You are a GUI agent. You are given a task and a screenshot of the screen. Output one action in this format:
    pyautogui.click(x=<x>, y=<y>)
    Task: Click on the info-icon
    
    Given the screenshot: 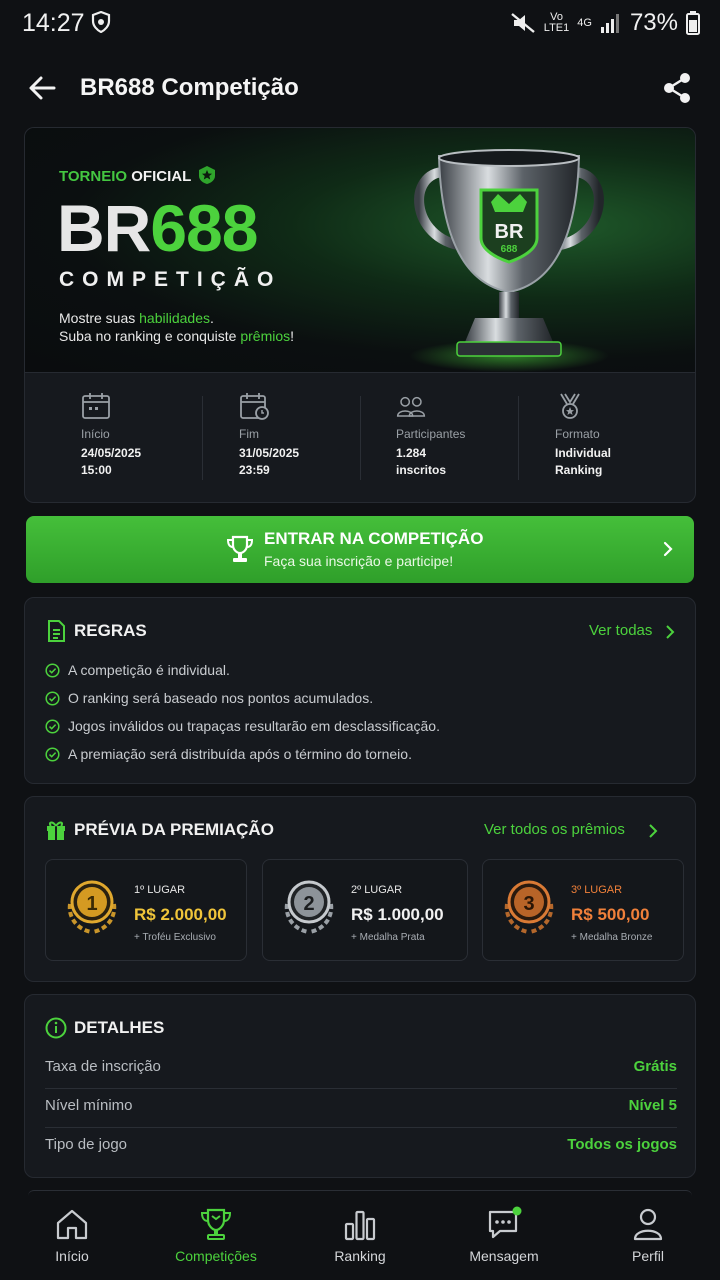 What is the action you would take?
    pyautogui.click(x=56, y=1028)
    